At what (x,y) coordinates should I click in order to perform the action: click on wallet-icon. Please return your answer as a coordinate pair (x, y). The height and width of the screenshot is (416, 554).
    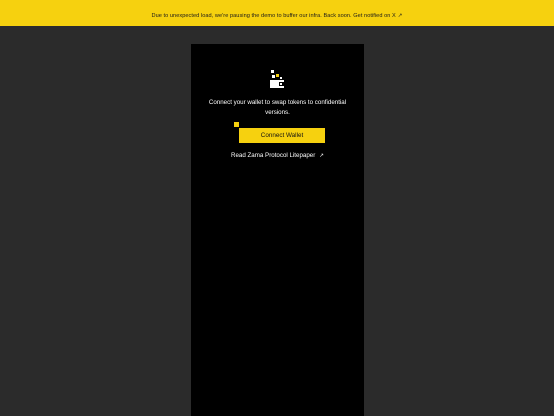
    Looking at the image, I should click on (277, 79).